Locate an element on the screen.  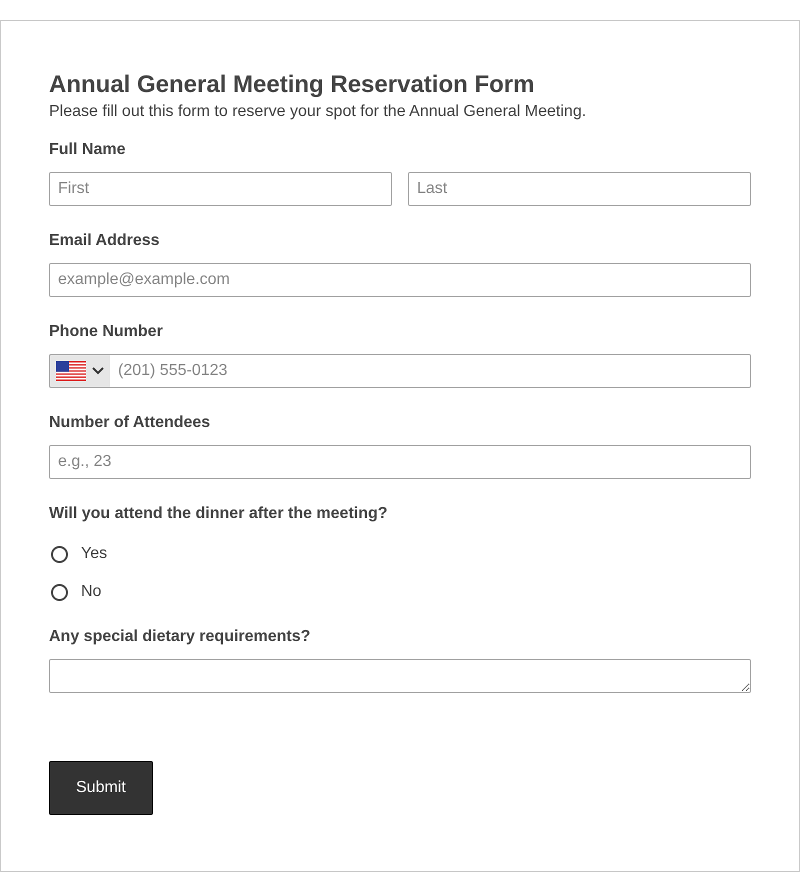
text-field: Last is located at coordinates (579, 189).